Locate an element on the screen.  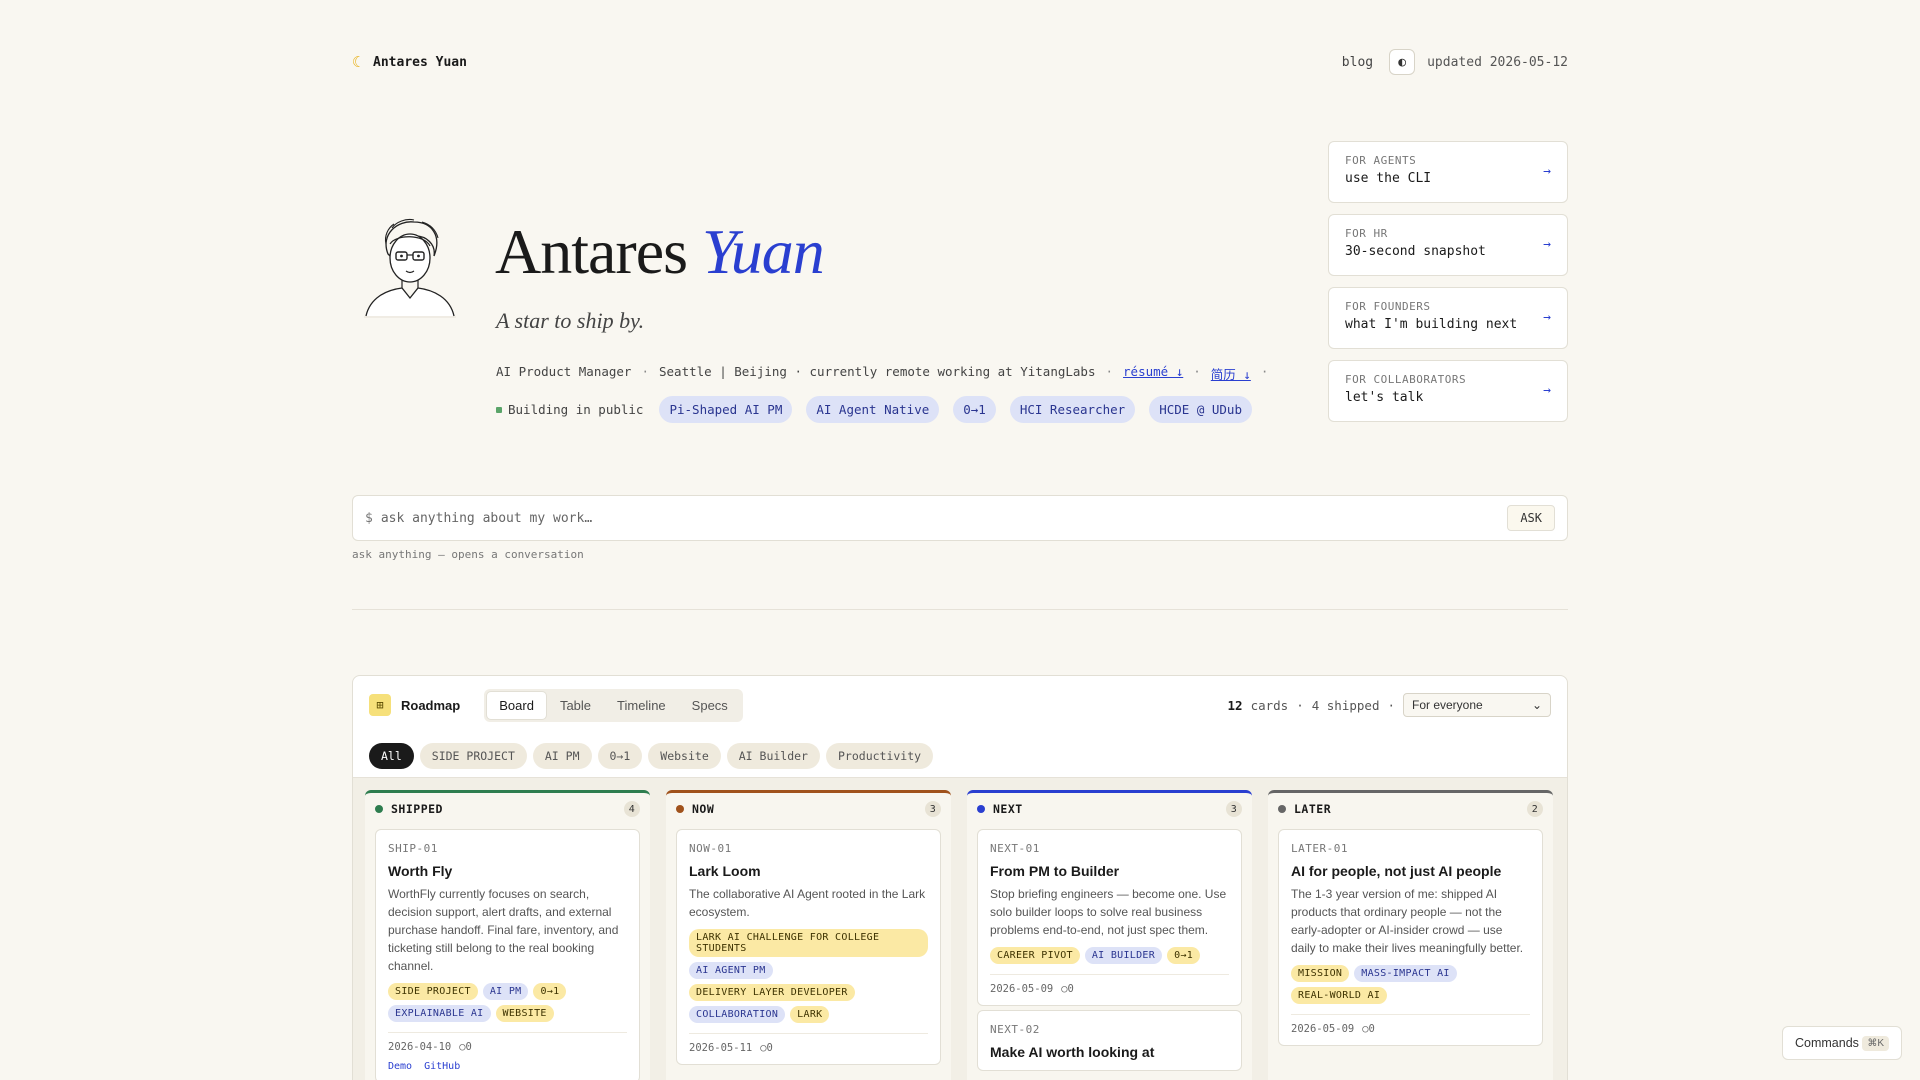
name-last: Yuan is located at coordinates (763, 251).